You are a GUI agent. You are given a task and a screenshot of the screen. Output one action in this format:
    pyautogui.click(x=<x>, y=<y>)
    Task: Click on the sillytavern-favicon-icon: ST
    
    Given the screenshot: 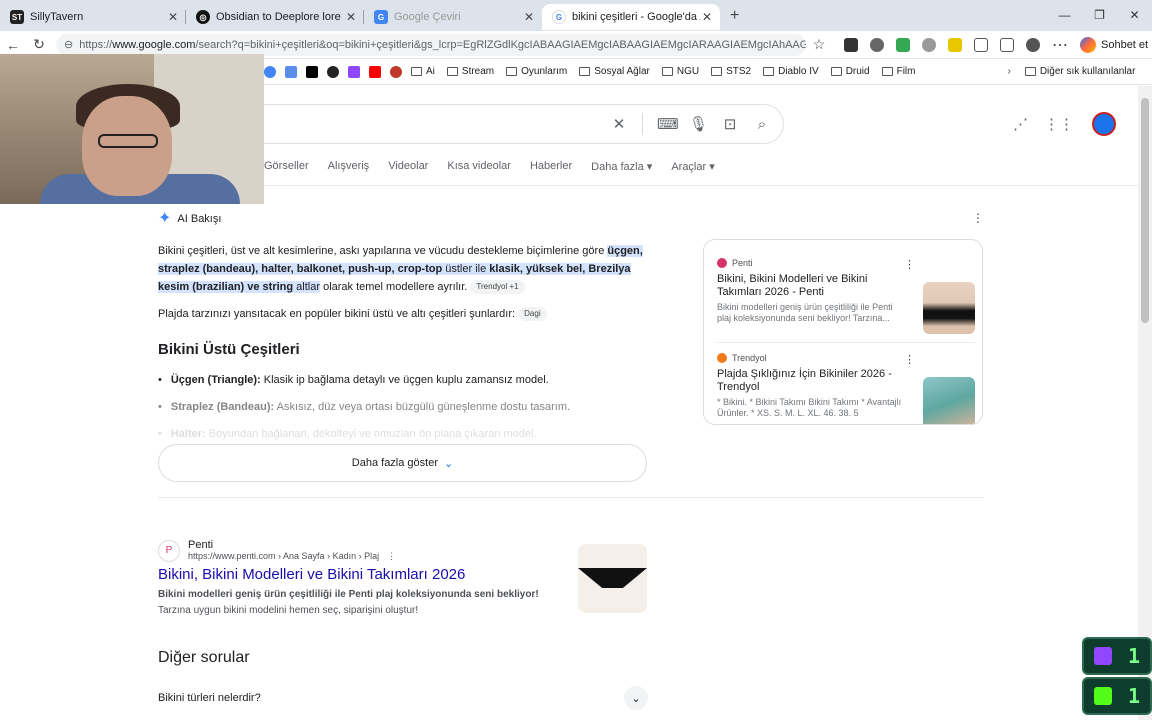 What is the action you would take?
    pyautogui.click(x=17, y=17)
    